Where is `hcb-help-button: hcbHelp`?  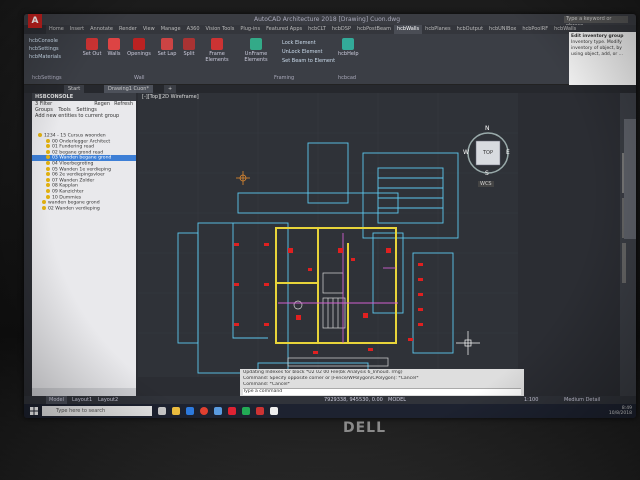 hcb-help-button: hcbHelp is located at coordinates (348, 47).